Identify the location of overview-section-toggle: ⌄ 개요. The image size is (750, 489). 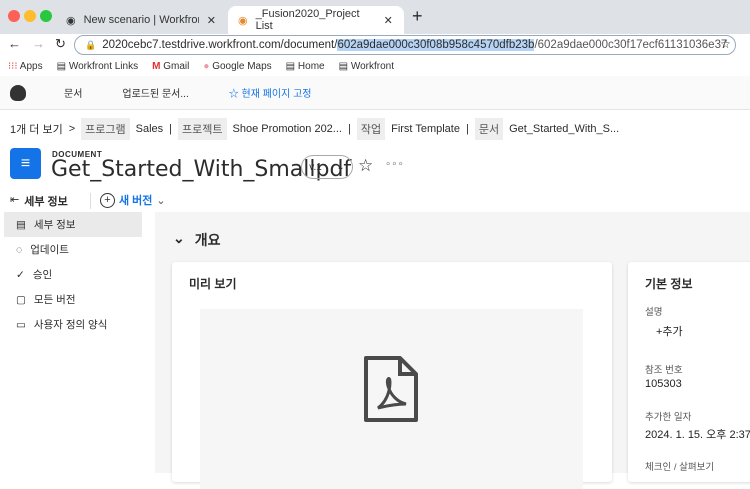
(197, 240).